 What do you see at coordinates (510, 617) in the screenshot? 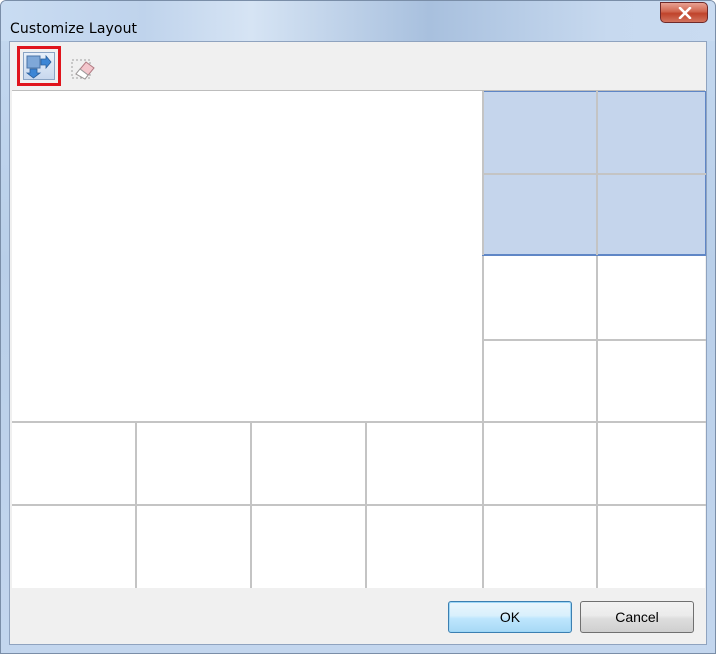
I see `ok-button: OK` at bounding box center [510, 617].